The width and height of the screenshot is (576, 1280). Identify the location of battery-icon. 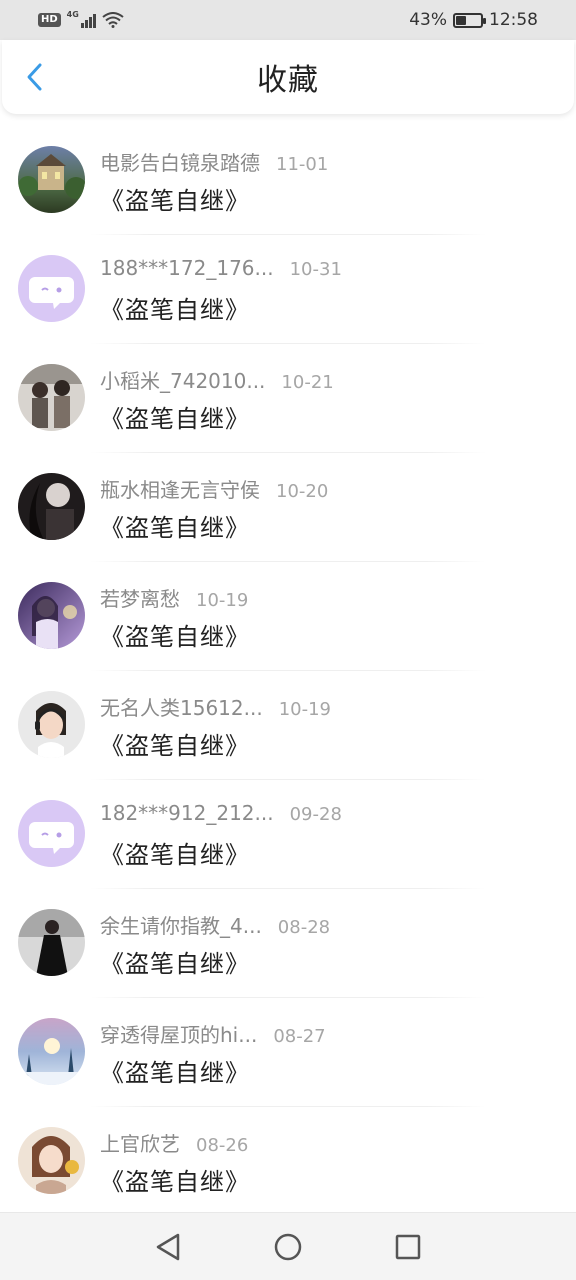
(469, 20).